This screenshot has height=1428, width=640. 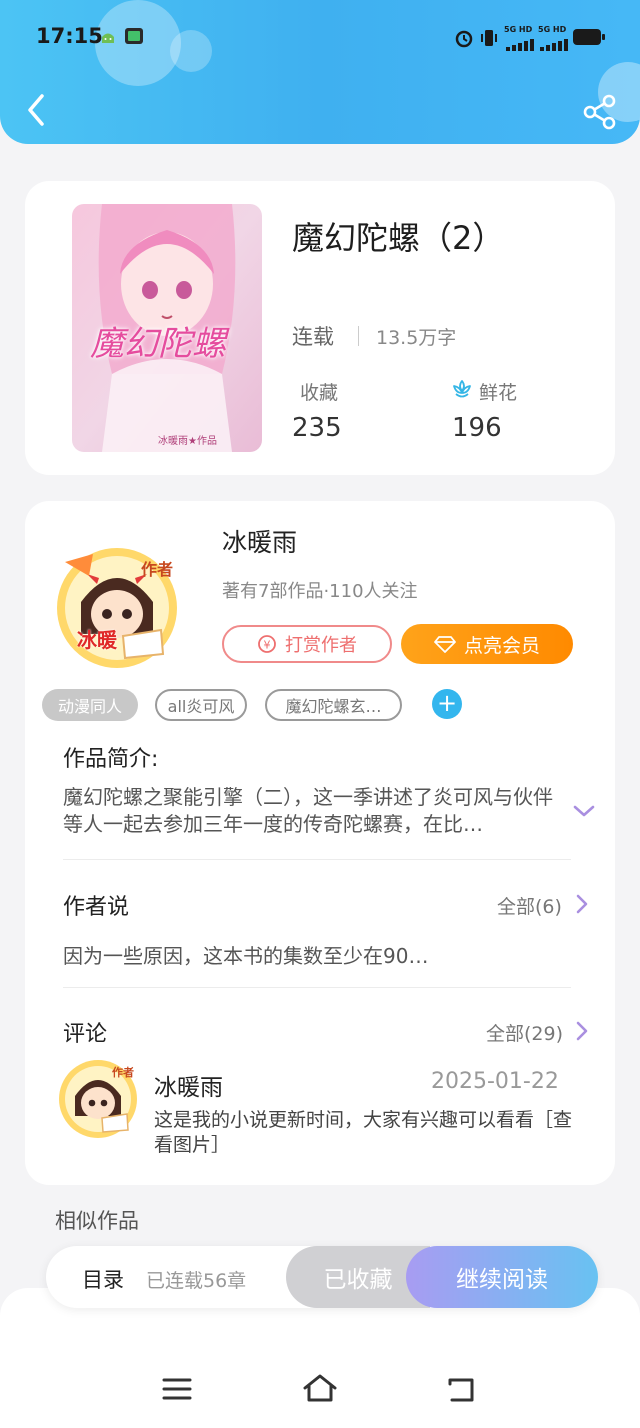 What do you see at coordinates (108, 39) in the screenshot?
I see `android-icon` at bounding box center [108, 39].